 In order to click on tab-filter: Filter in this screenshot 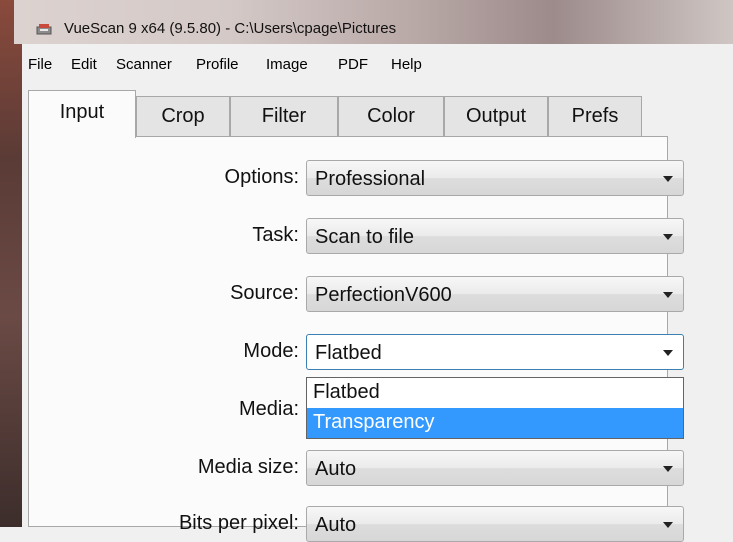, I will do `click(284, 116)`.